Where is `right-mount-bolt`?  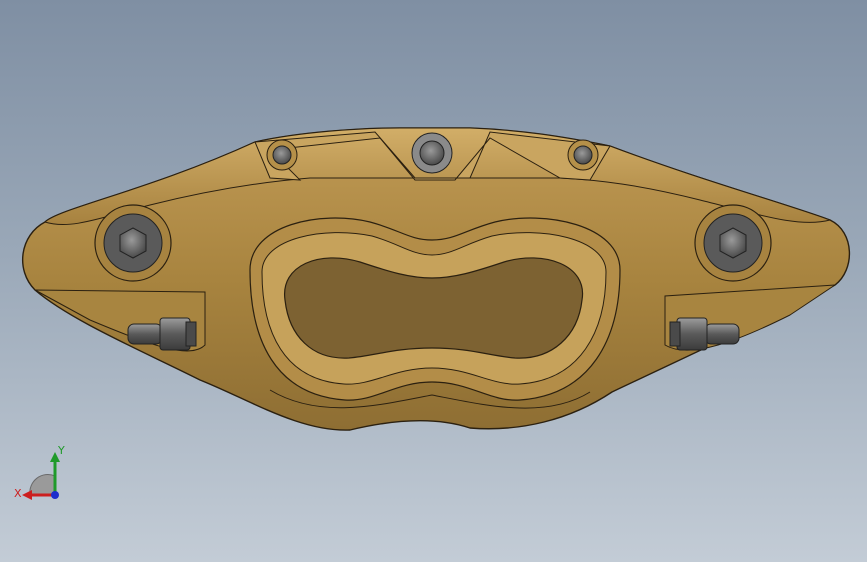 right-mount-bolt is located at coordinates (733, 243).